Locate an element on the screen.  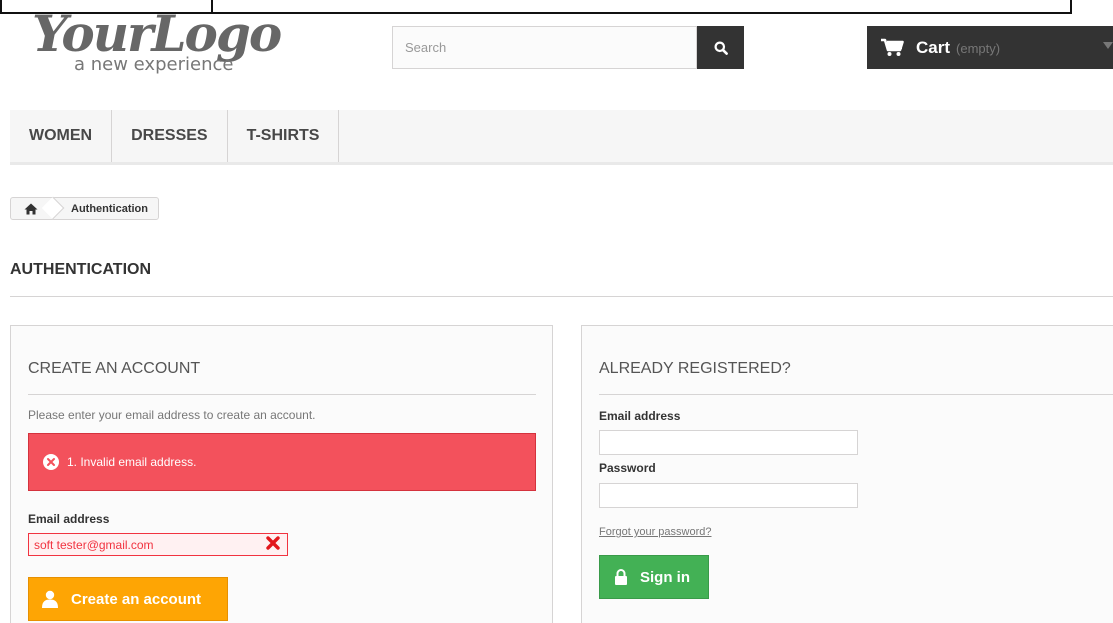
menu-item-tshirts: T-SHIRTS is located at coordinates (284, 136).